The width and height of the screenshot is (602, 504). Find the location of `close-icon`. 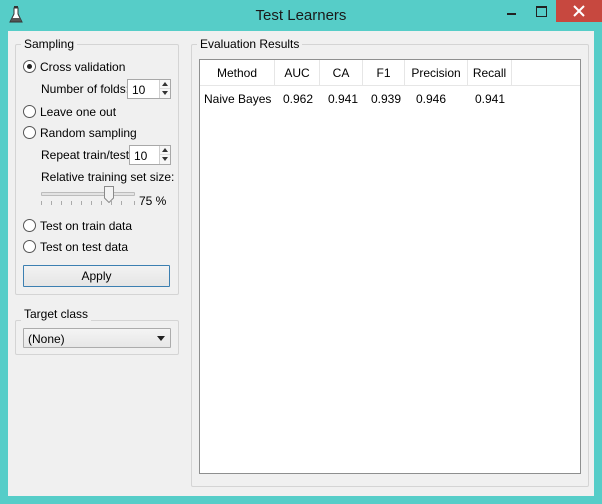

close-icon is located at coordinates (579, 11).